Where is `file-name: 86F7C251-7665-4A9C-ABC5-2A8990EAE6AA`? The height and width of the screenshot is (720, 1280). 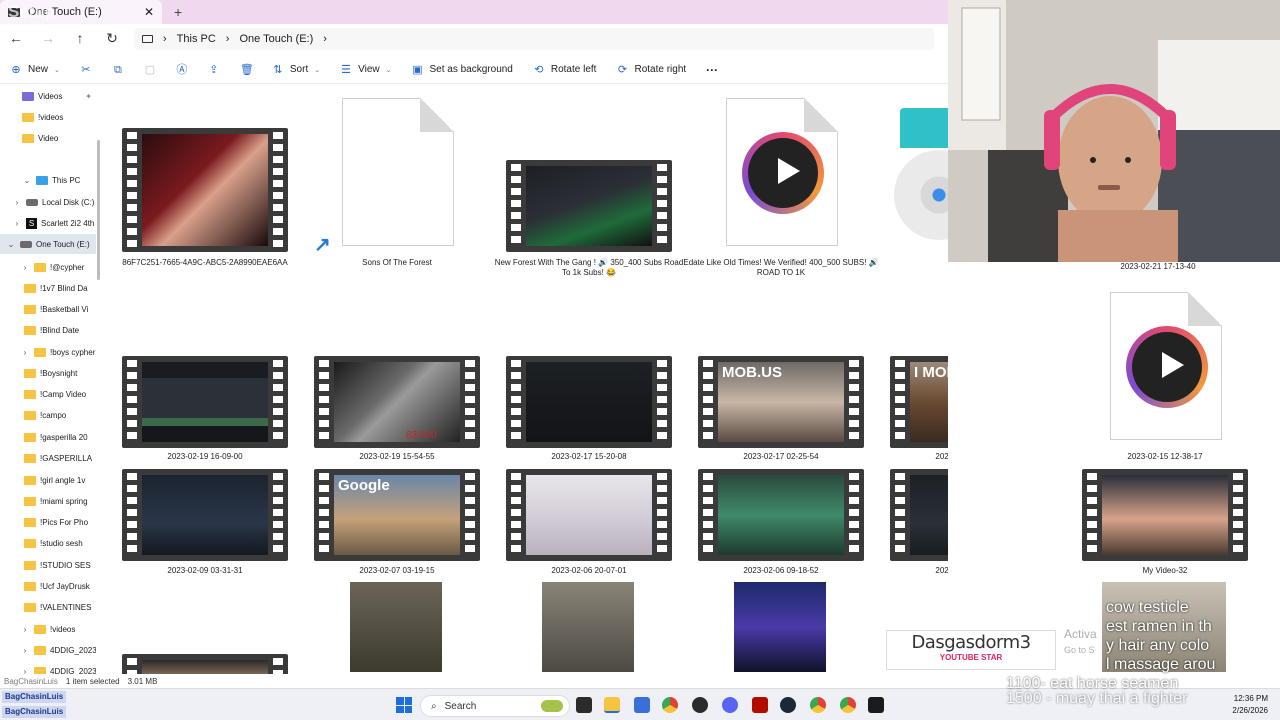 file-name: 86F7C251-7665-4A9C-ABC5-2A8990EAE6AA is located at coordinates (205, 263).